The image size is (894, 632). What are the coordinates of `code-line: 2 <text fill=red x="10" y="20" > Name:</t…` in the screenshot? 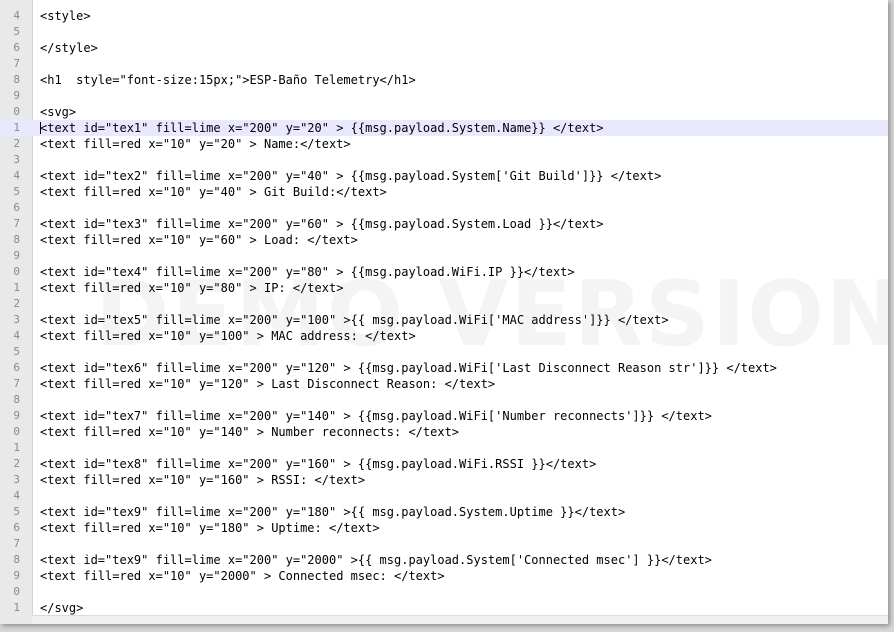 It's located at (444, 144).